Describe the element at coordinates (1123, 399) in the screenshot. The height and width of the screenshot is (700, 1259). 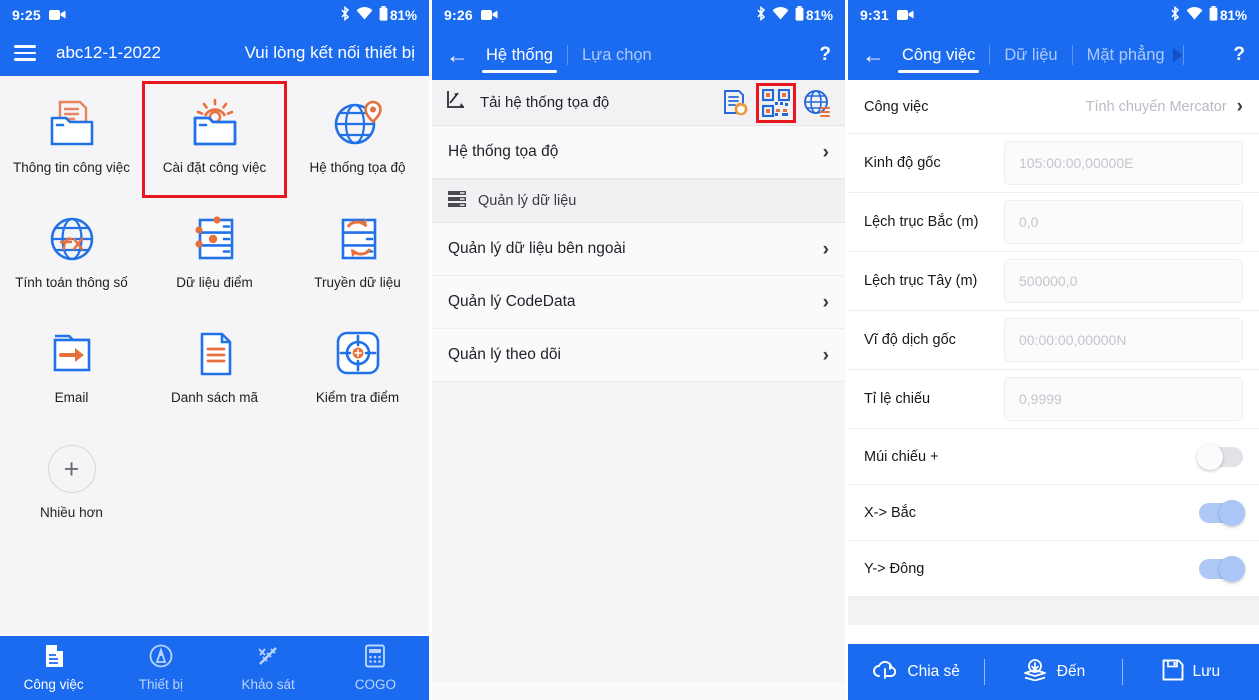
I see `scale-factor-input: 0,9999` at that location.